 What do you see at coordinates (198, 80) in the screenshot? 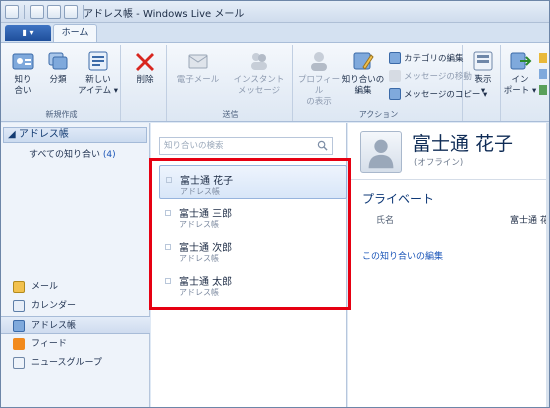
I see `email-label: 電子メール` at bounding box center [198, 80].